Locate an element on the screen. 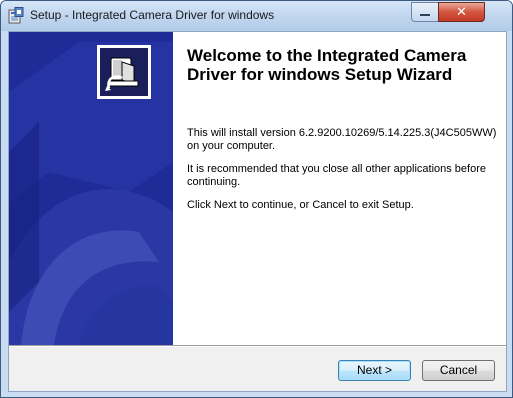  installer-app-icon is located at coordinates (16, 15).